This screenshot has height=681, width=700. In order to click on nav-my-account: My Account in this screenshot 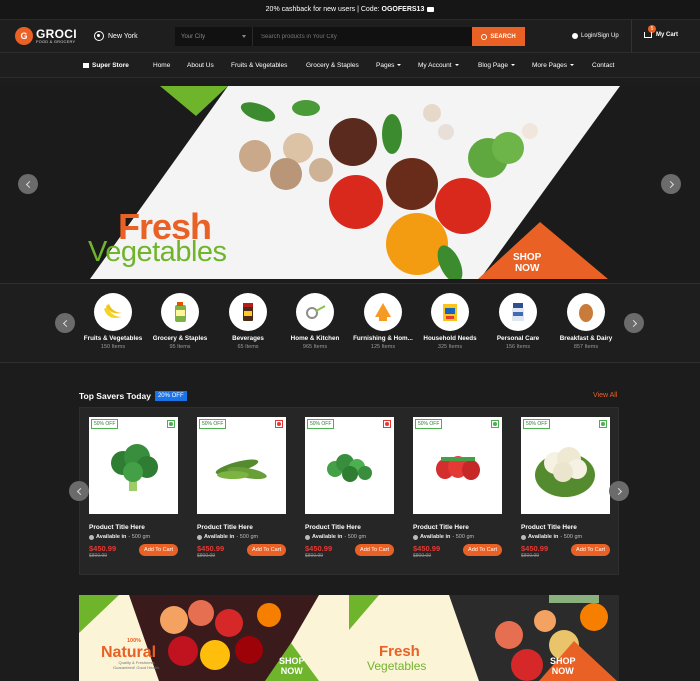, I will do `click(438, 65)`.